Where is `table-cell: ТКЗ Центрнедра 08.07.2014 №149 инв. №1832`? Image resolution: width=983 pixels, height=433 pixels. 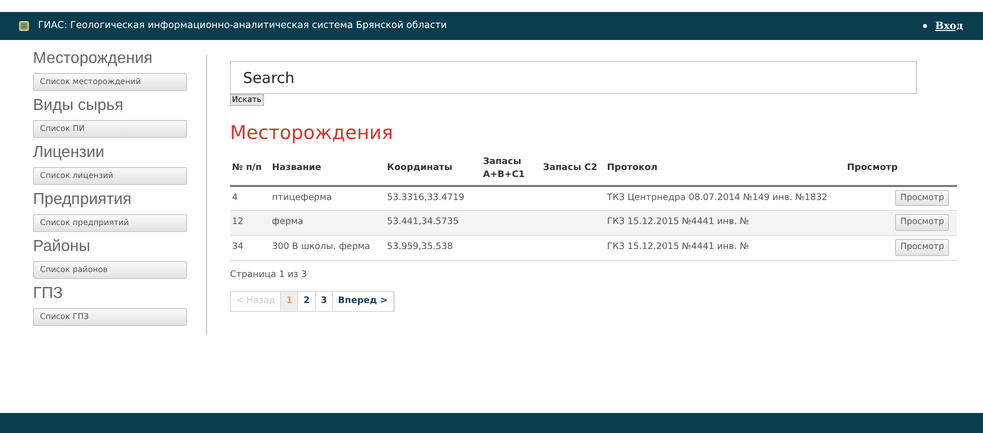
table-cell: ТКЗ Центрнедра 08.07.2014 №149 инв. №1832 is located at coordinates (717, 197).